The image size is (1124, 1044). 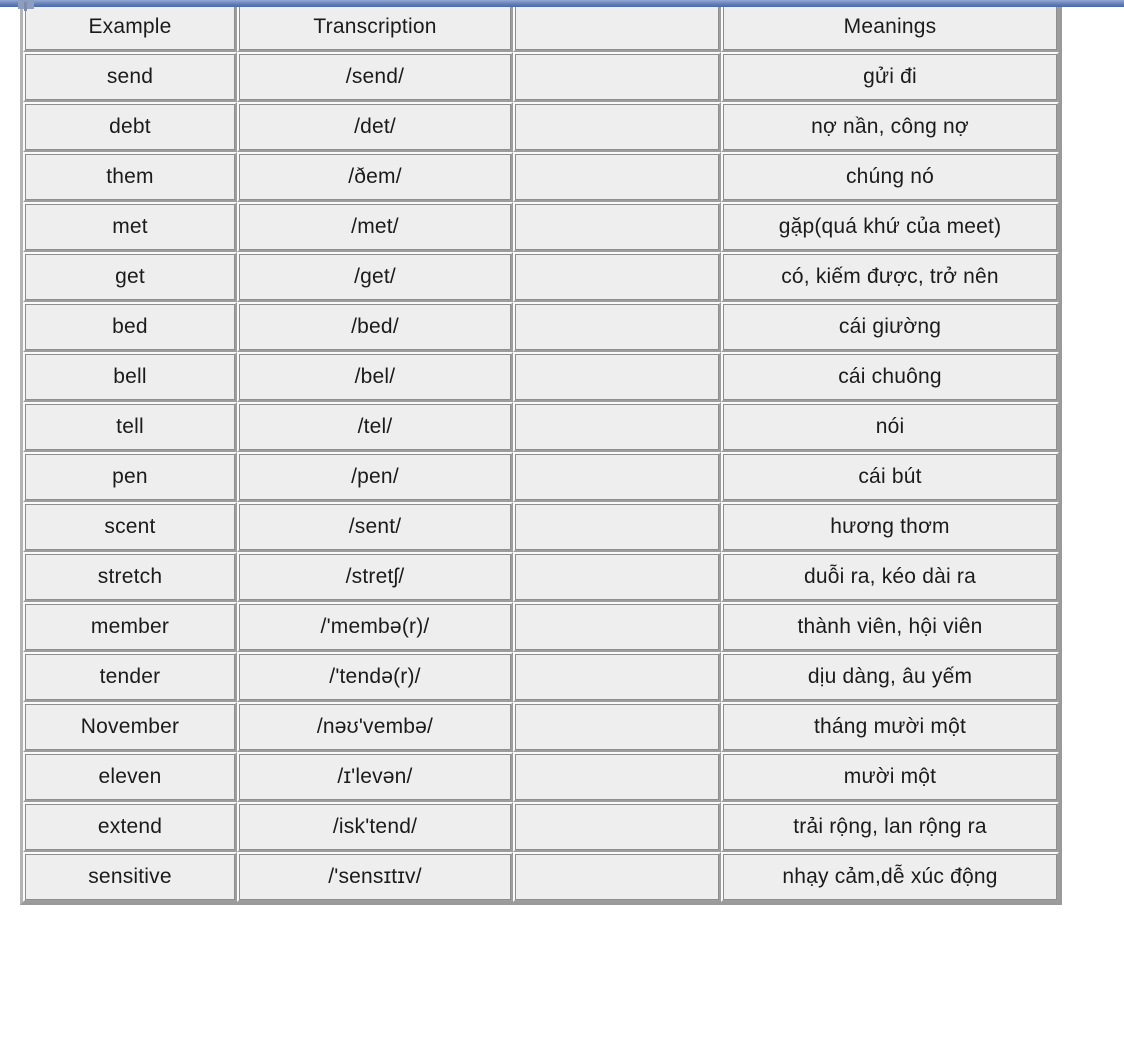 I want to click on cell-meaning: hương thơm, so click(x=890, y=527).